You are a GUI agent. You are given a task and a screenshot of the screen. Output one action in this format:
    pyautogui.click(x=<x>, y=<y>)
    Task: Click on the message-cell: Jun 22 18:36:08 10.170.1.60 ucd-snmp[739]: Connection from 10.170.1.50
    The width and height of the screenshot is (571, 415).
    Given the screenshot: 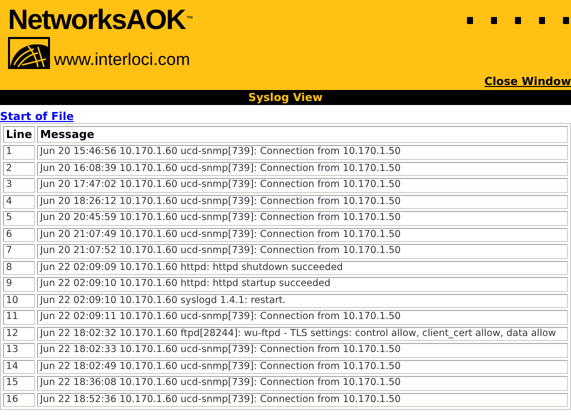 What is the action you would take?
    pyautogui.click(x=302, y=383)
    